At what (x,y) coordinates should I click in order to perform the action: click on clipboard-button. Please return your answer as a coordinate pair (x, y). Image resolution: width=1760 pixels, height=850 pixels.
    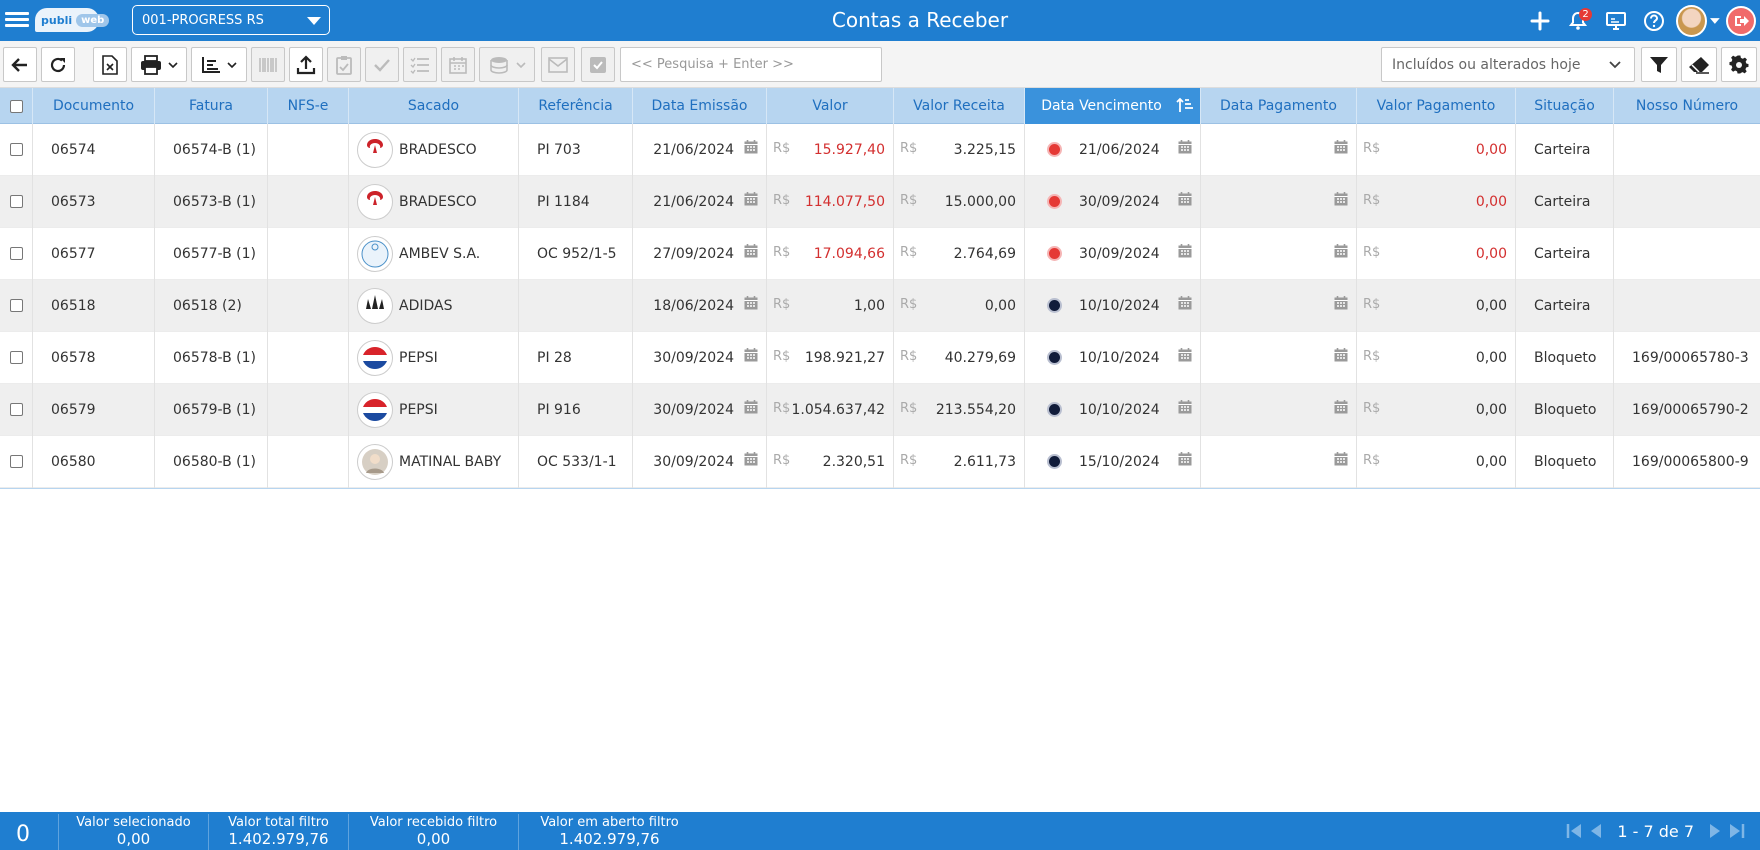
    Looking at the image, I should click on (344, 64).